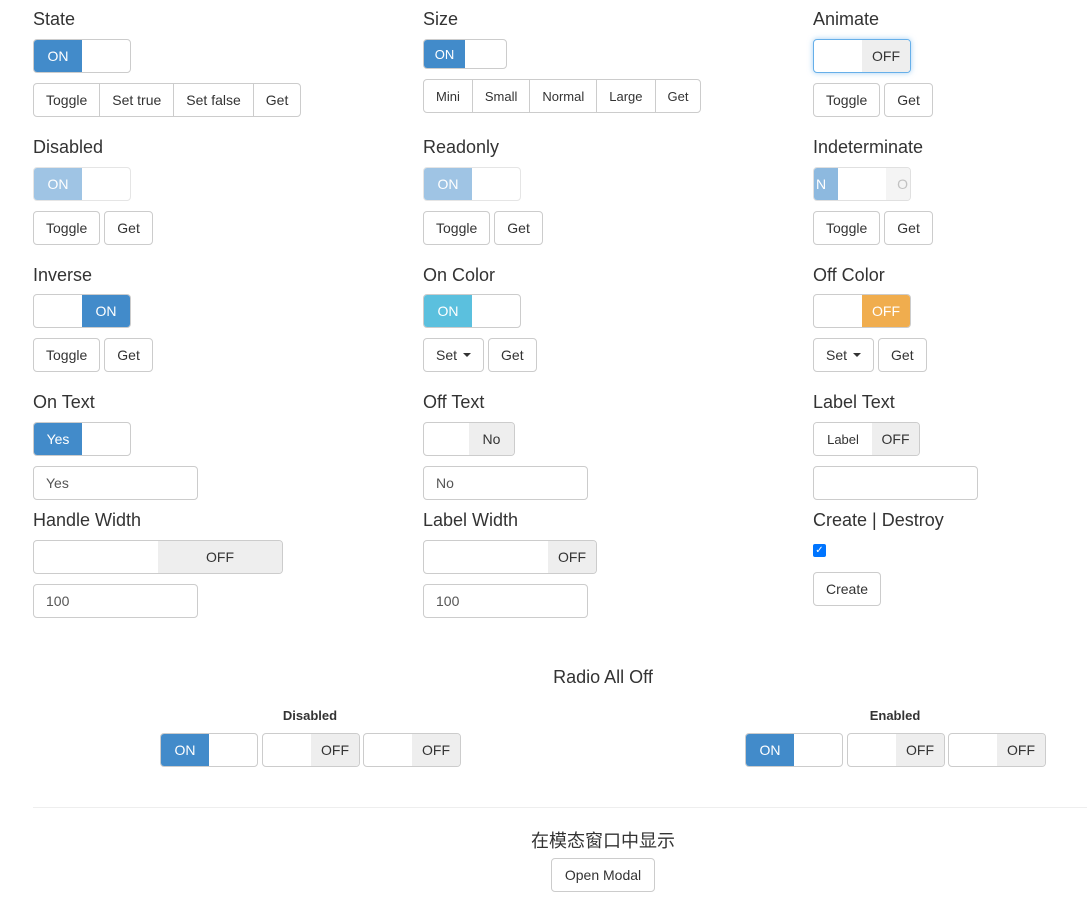 This screenshot has height=908, width=1087. I want to click on section-on-color: On Color, so click(459, 275).